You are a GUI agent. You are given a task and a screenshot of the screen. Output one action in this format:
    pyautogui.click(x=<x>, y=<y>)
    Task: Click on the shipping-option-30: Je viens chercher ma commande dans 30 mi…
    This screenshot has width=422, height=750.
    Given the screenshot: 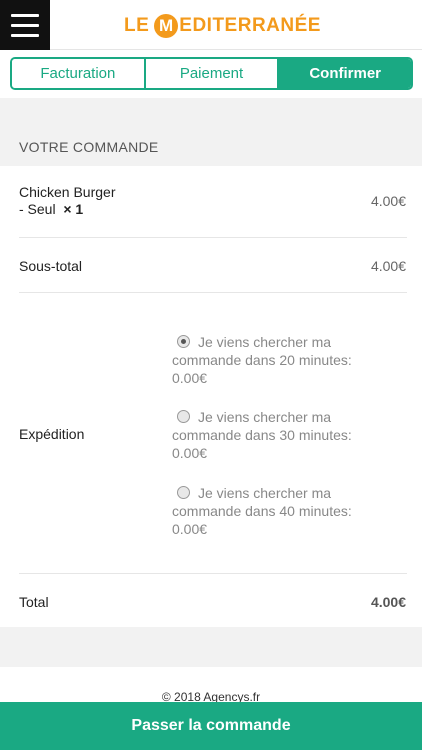 What is the action you would take?
    pyautogui.click(x=277, y=435)
    